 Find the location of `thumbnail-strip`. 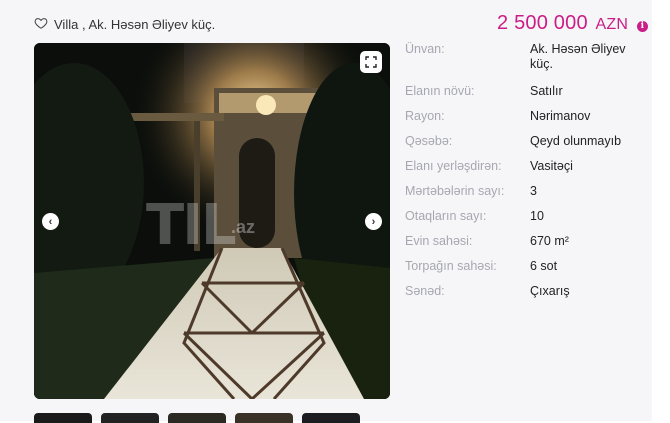

thumbnail-strip is located at coordinates (197, 418).